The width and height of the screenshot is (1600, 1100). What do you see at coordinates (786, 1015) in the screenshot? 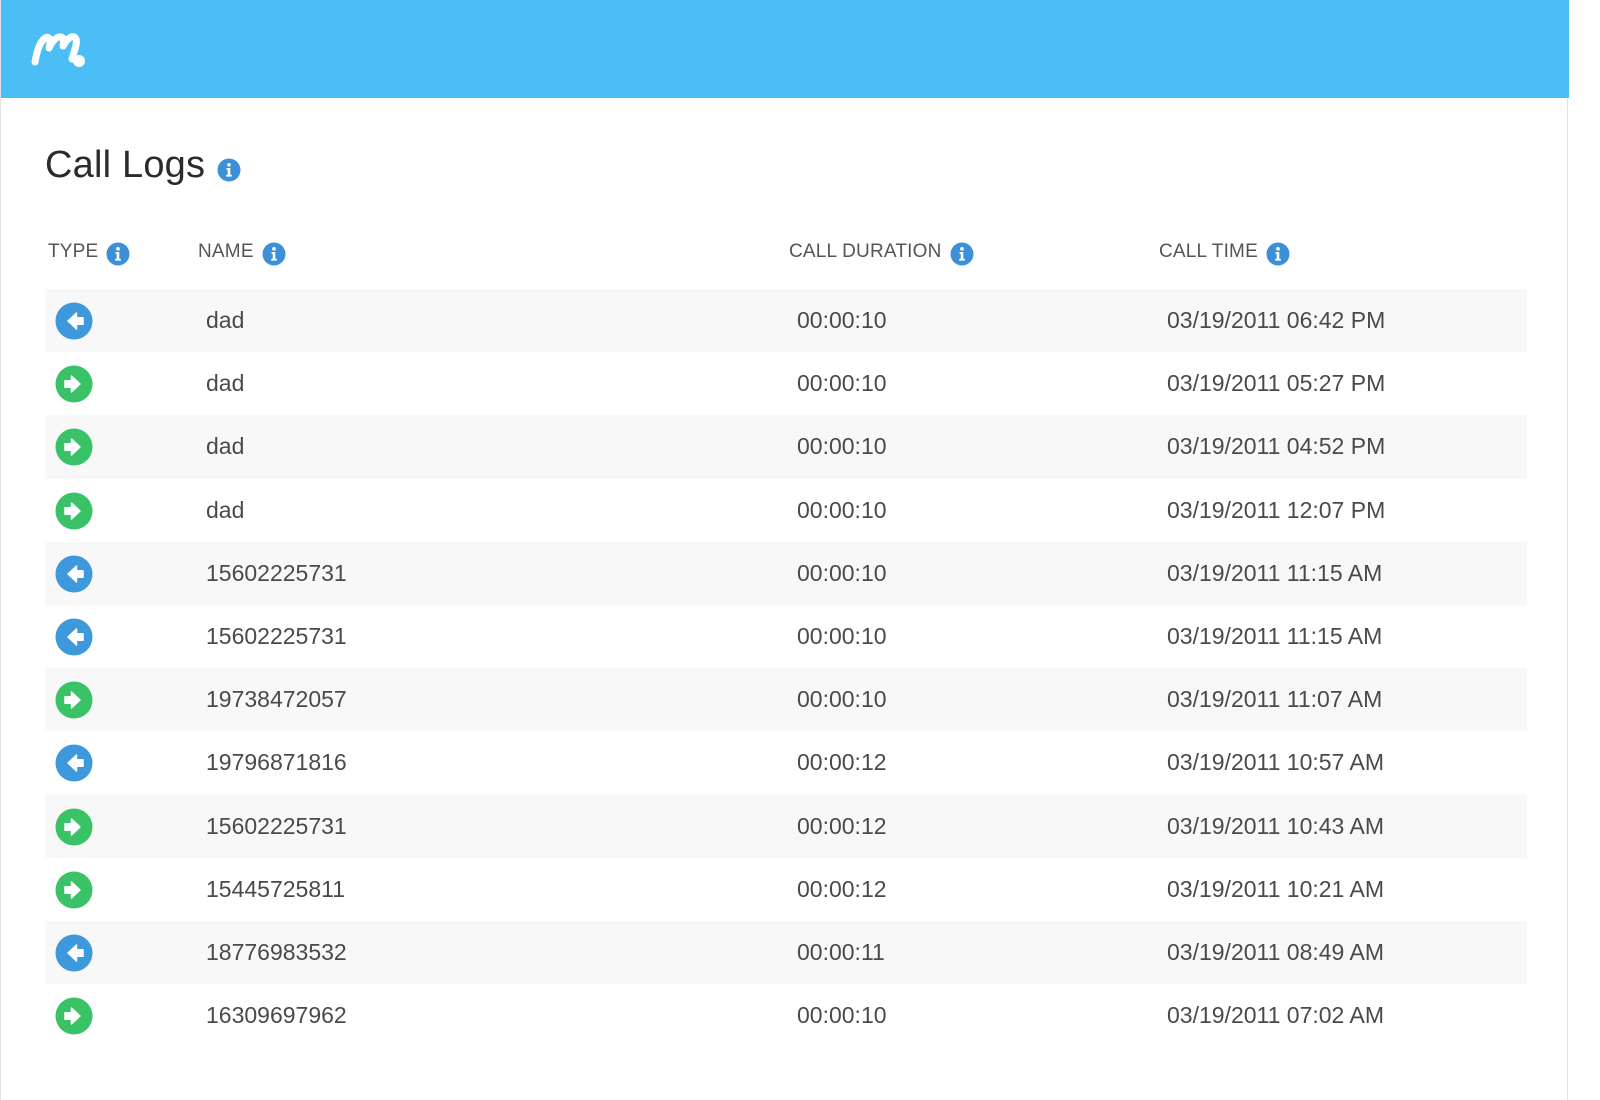
I see `table-row: 16309697962 00:00:10 03/19/2011 07:02 AM` at bounding box center [786, 1015].